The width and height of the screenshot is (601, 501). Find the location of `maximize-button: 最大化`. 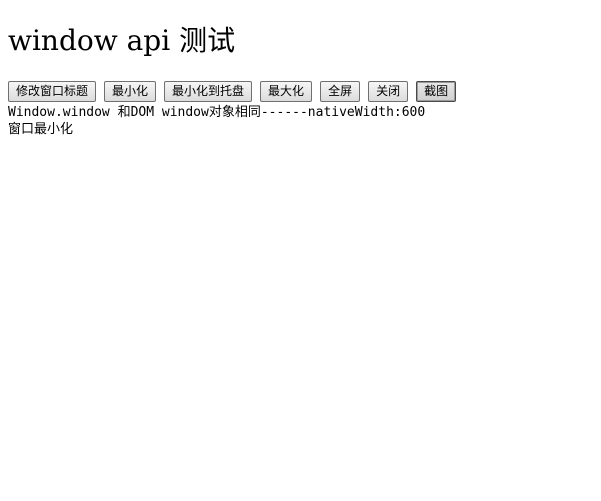

maximize-button: 最大化 is located at coordinates (286, 91).